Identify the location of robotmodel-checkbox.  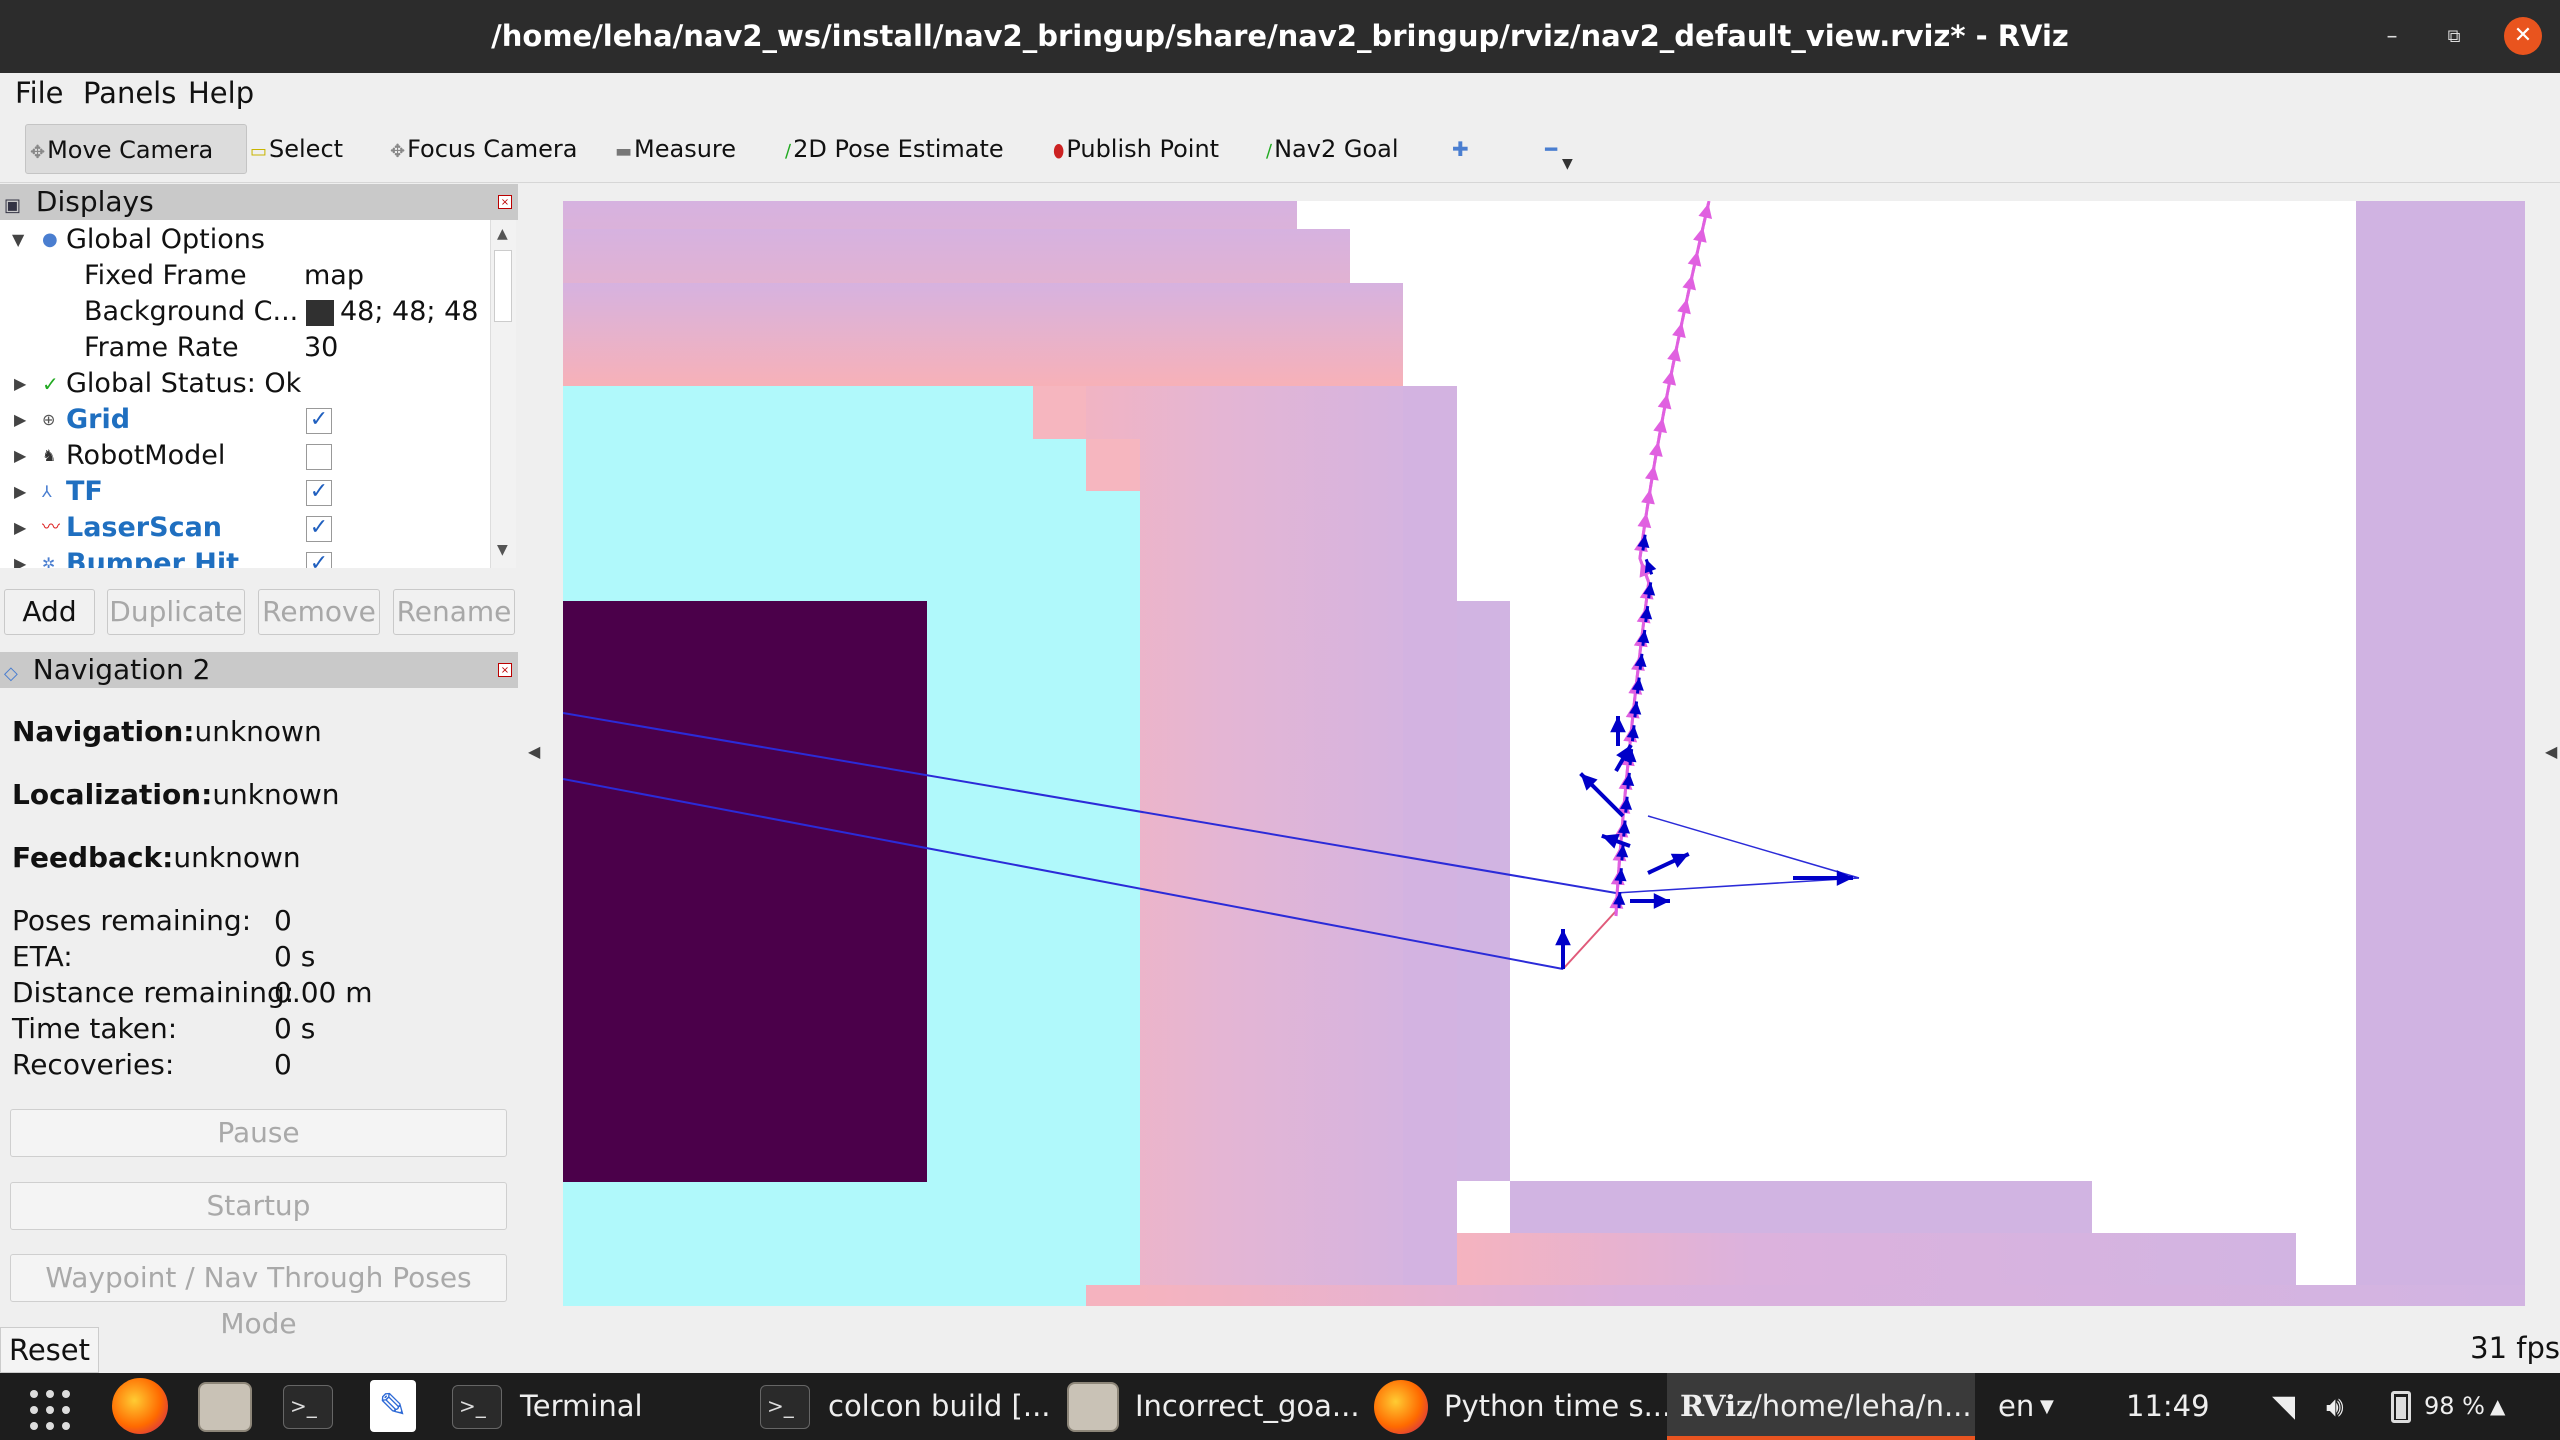
(319, 457).